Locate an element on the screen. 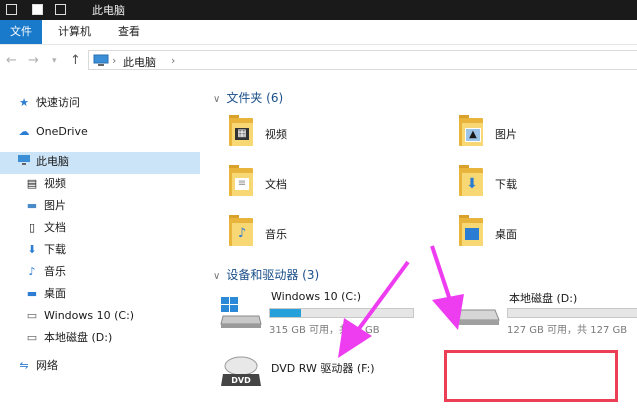 The height and width of the screenshot is (414, 637). annotation-arrow-left is located at coordinates (374, 309).